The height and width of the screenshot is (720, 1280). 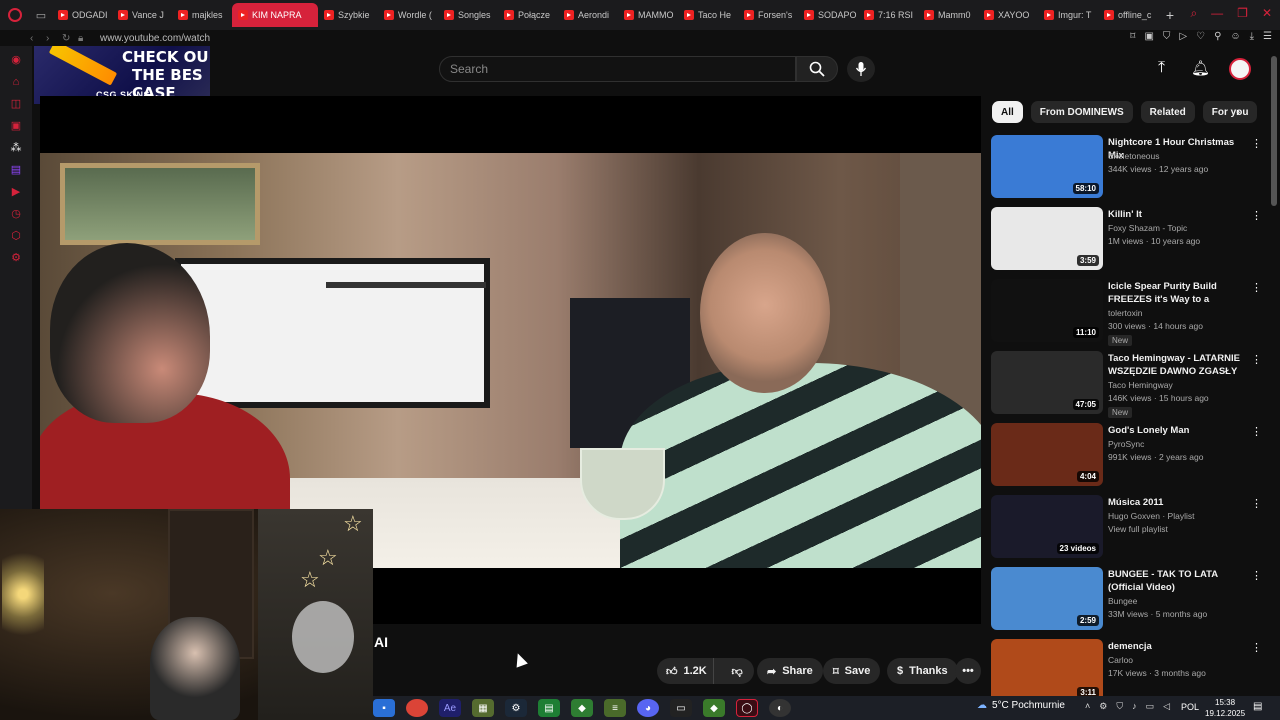 I want to click on shield-icon: ⛉, so click(x=1167, y=36).